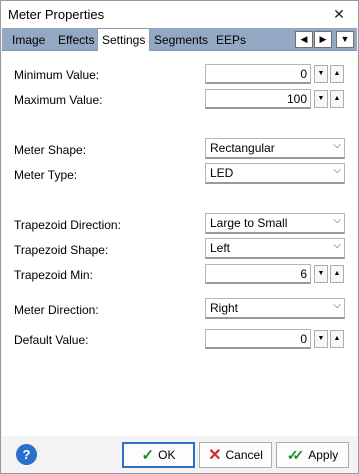  I want to click on trapezoid-direction-select: Large to Small ⌵, so click(275, 223).